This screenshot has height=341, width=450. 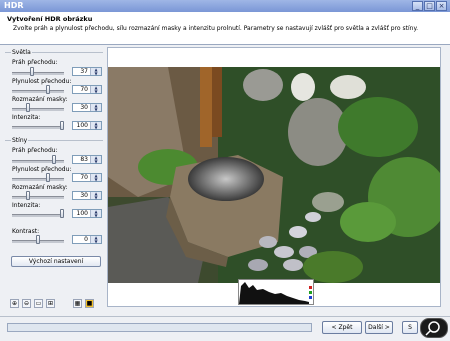 I want to click on shadows-smoothness-label: Plynulost přechodu:, so click(x=42, y=169).